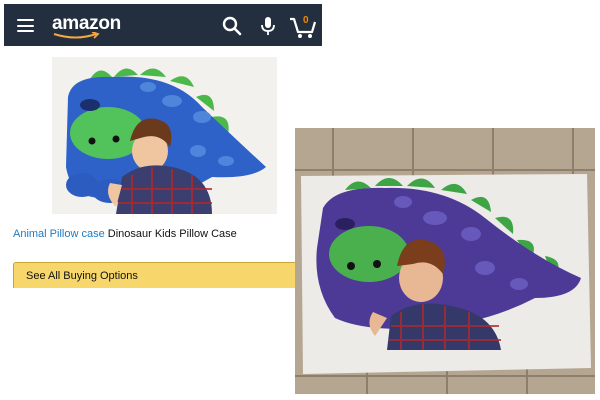 The height and width of the screenshot is (400, 600). I want to click on see-all-buying-options-button: See All Buying Options, so click(154, 275).